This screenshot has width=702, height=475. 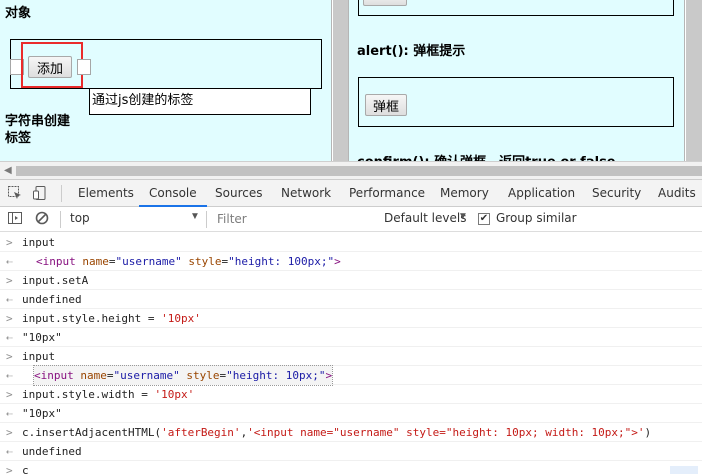 I want to click on inspect-element-icon, so click(x=15, y=193).